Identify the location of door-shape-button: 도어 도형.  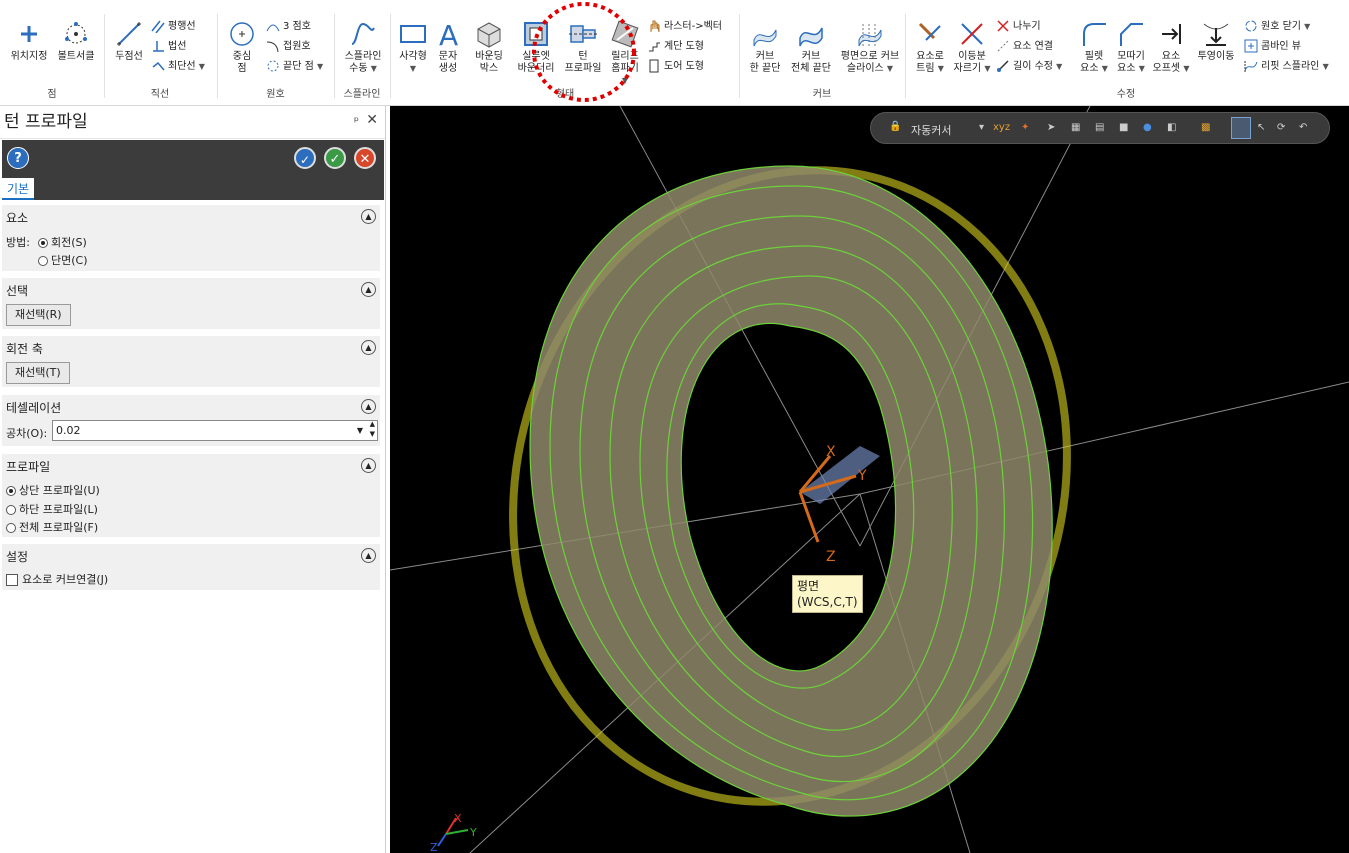
(675, 67).